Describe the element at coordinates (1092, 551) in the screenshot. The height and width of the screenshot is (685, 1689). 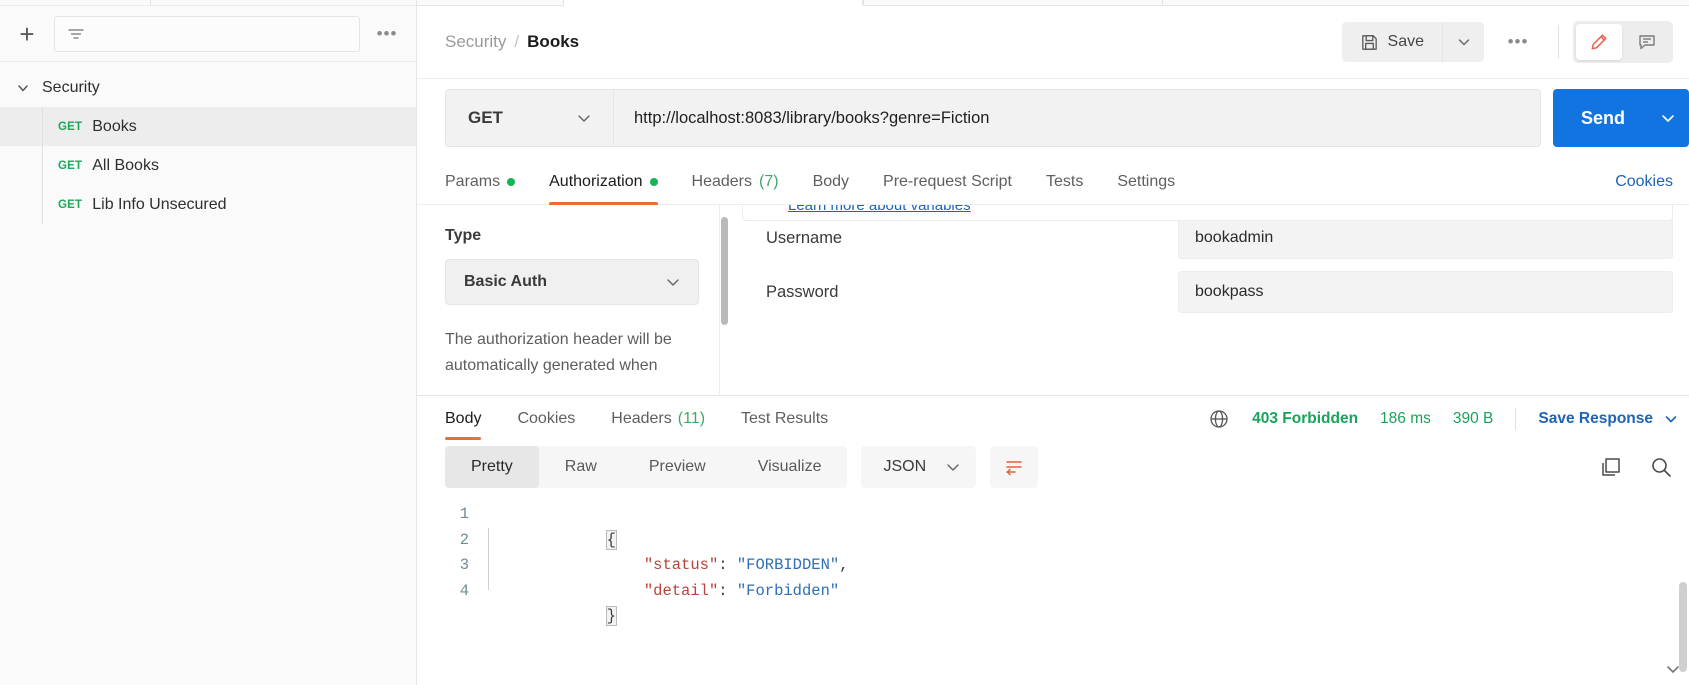
I see `code-line: "status": "FORBIDDEN",` at that location.